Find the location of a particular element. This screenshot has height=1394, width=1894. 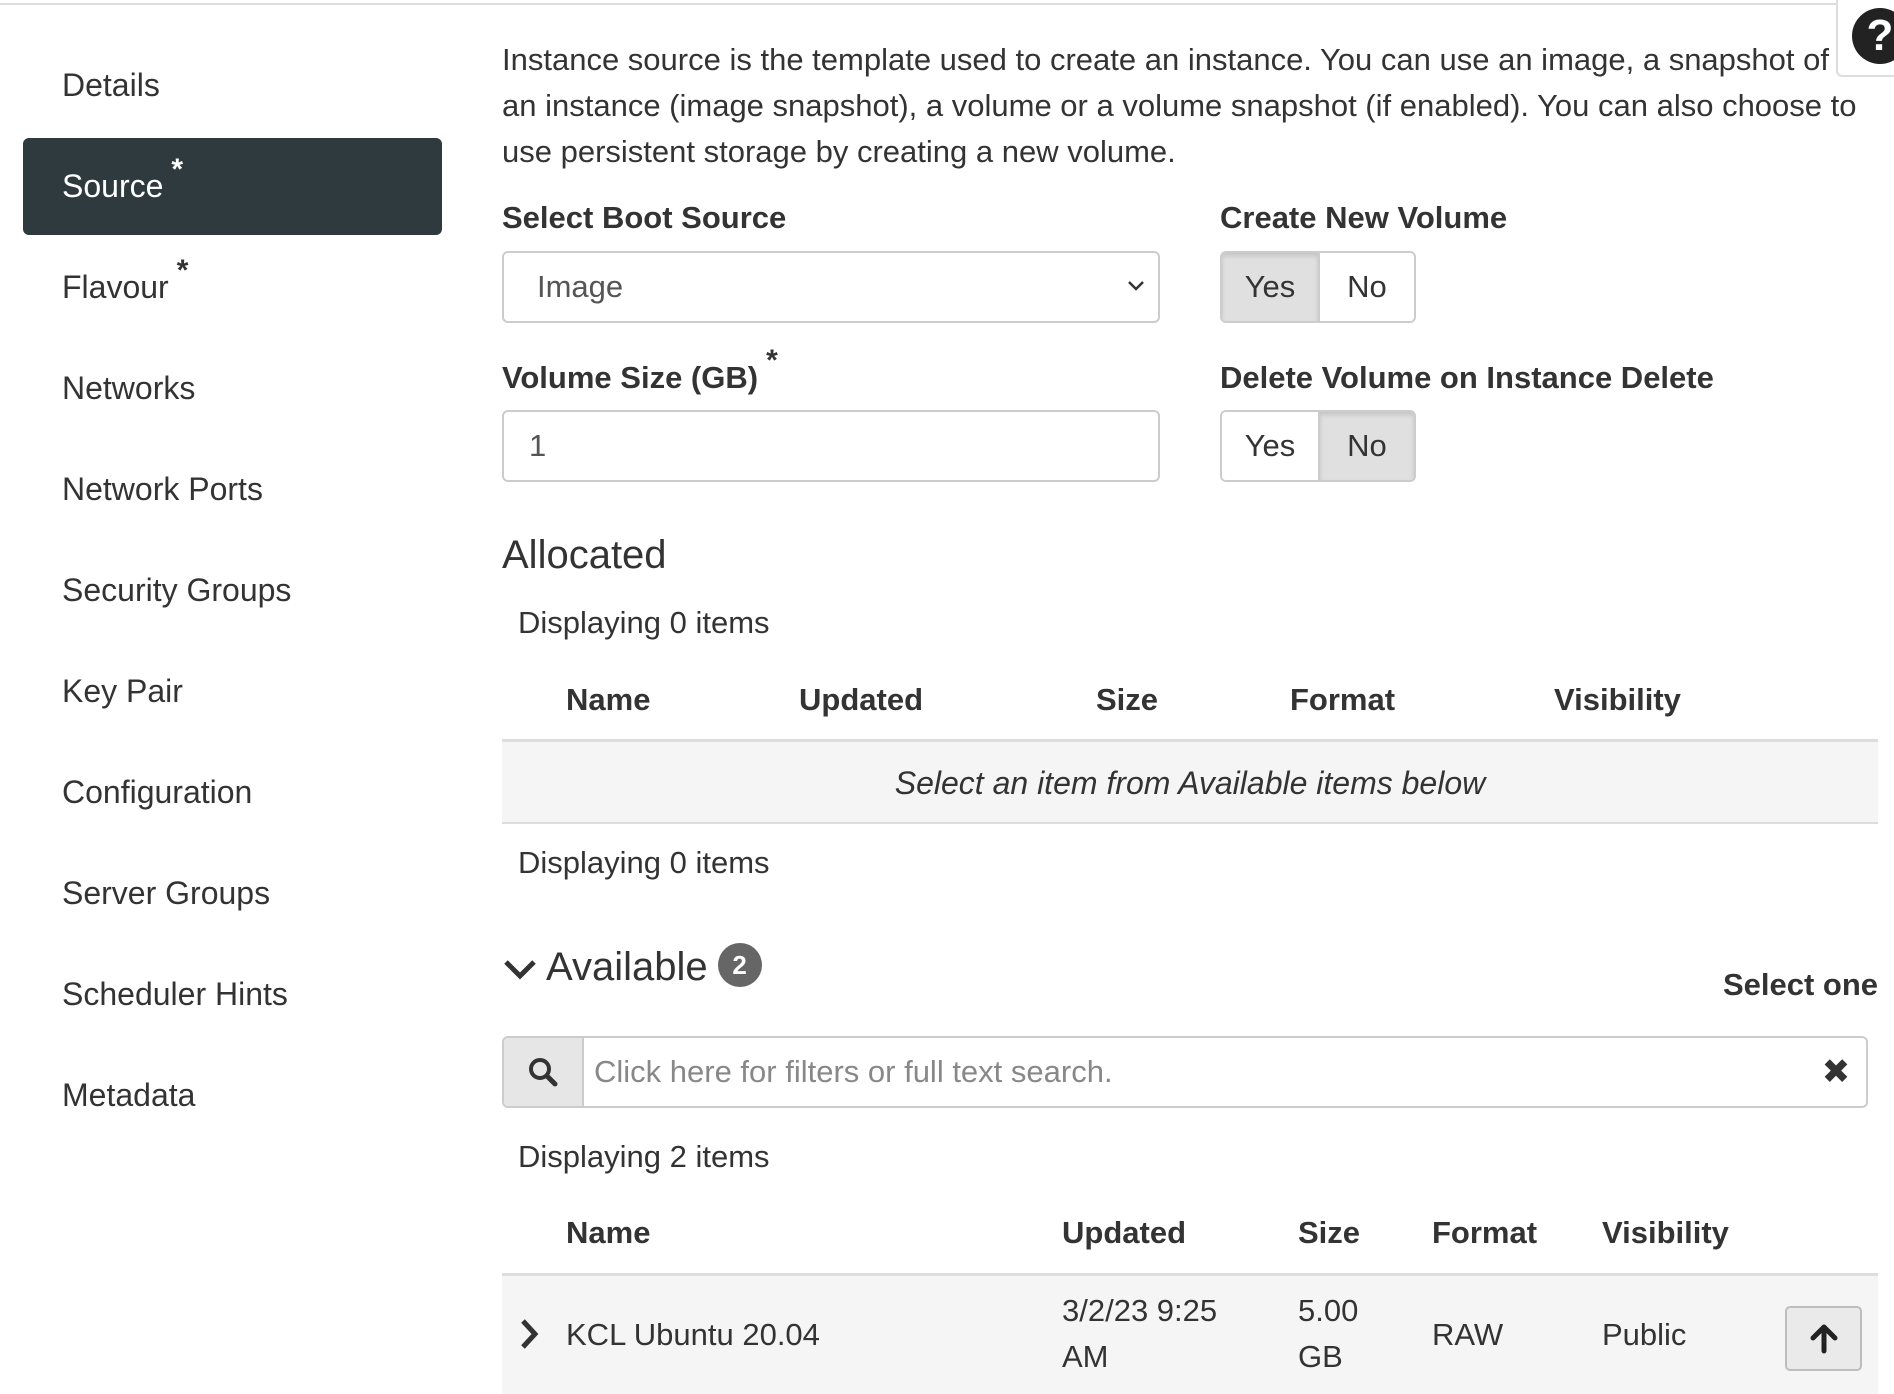

search-icon is located at coordinates (543, 1072).